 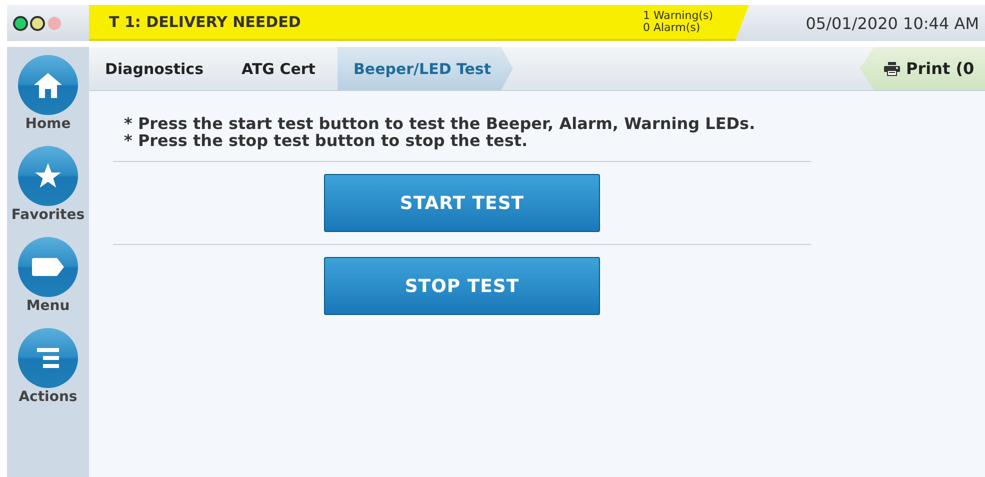 What do you see at coordinates (282, 68) in the screenshot?
I see `breadcrumb: ATG Cert` at bounding box center [282, 68].